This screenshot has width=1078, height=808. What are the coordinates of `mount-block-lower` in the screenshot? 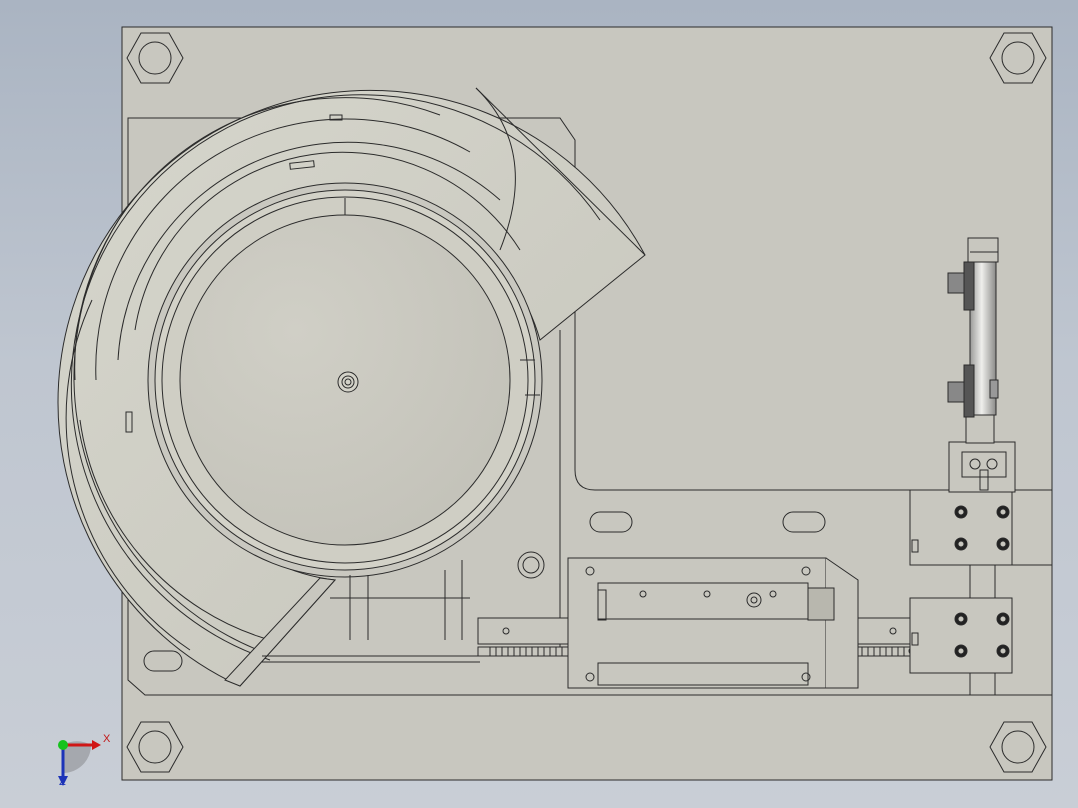 It's located at (961, 635).